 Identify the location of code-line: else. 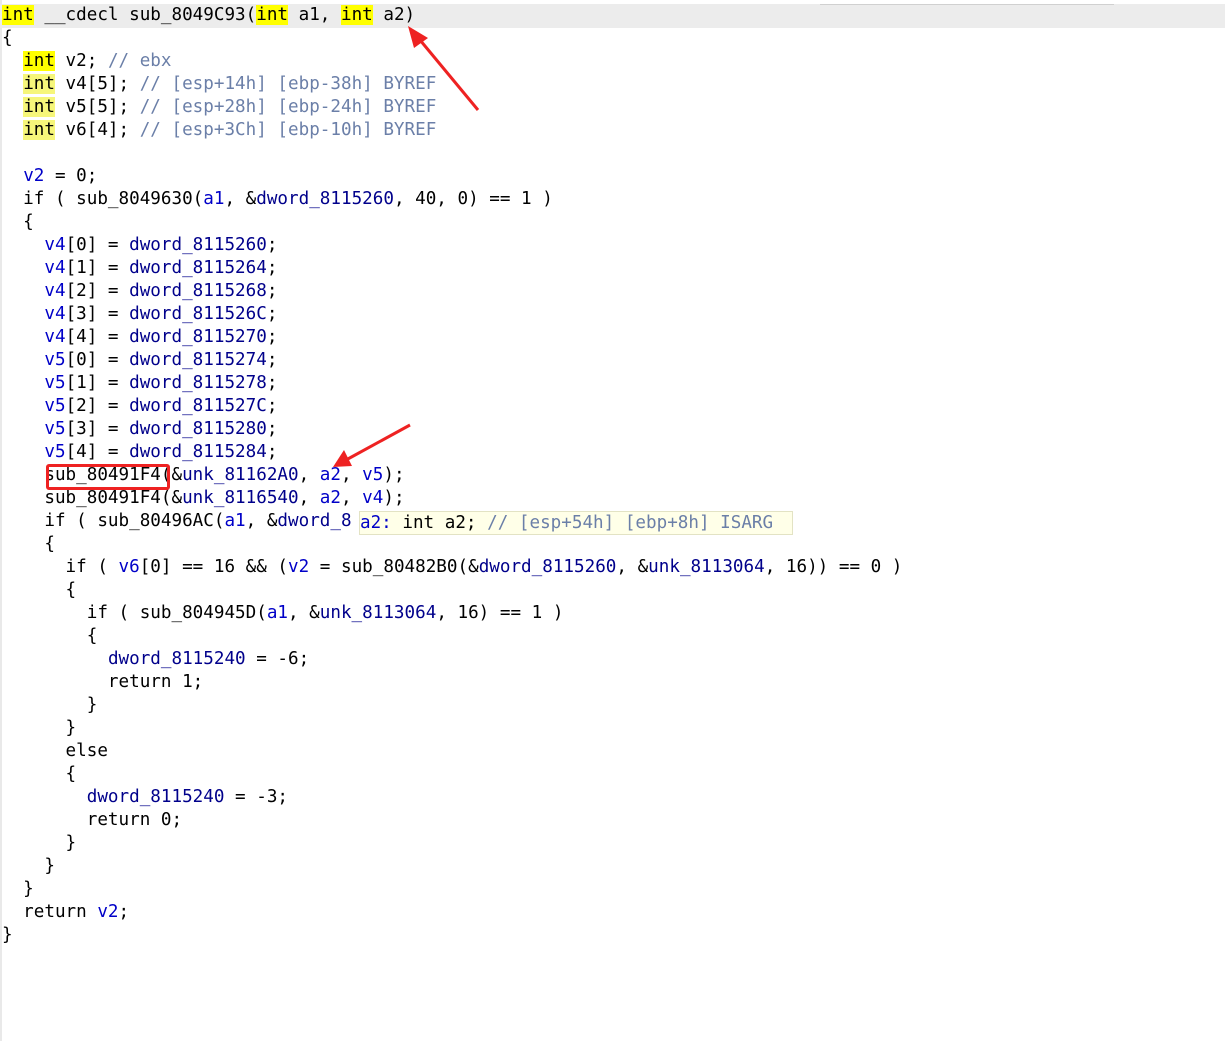
(452, 751).